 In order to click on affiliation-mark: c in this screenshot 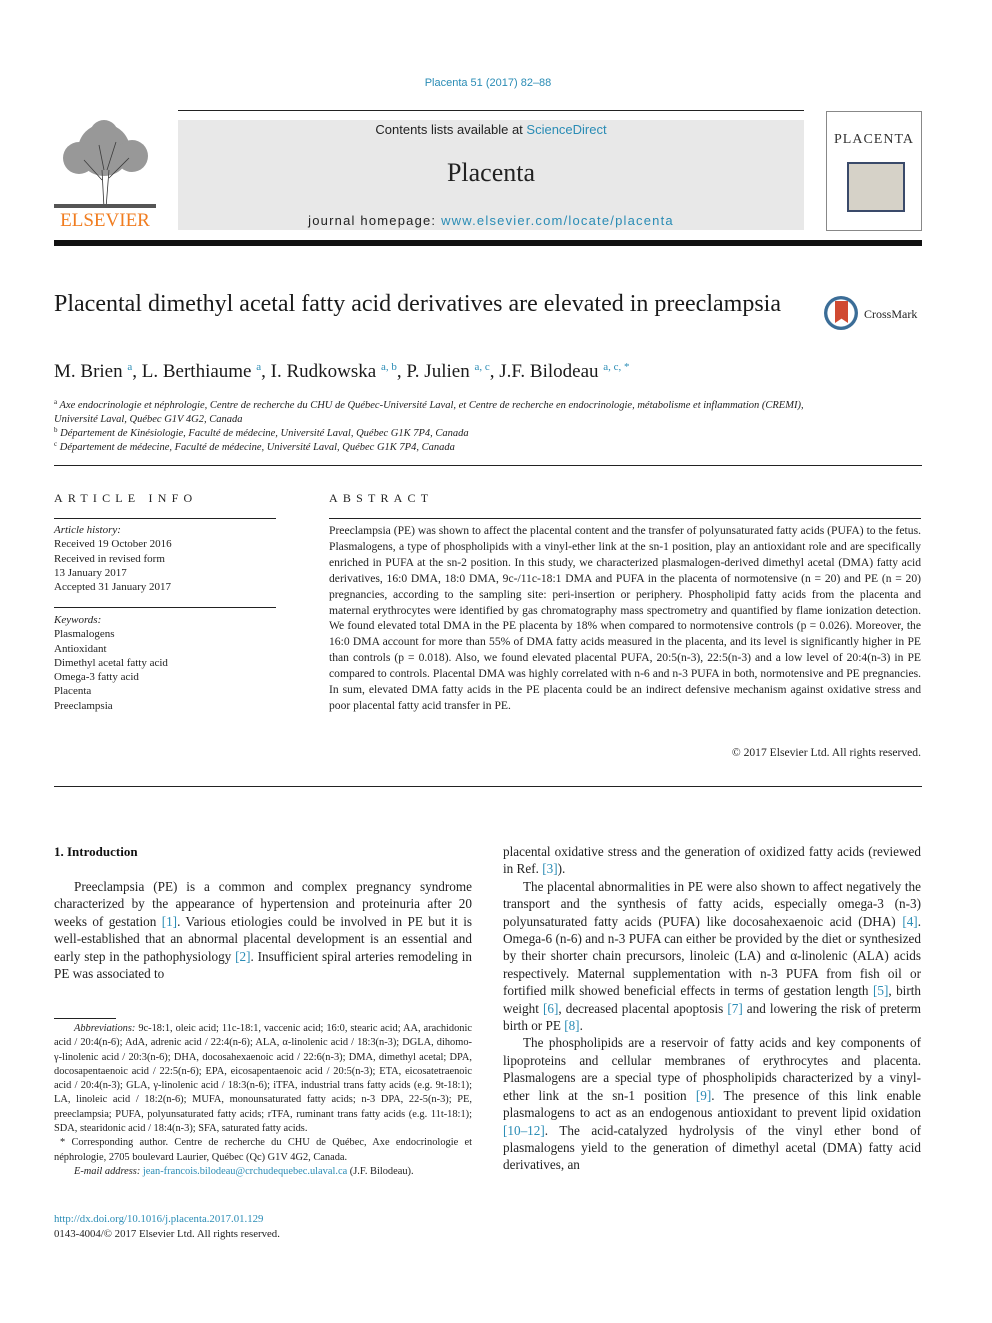, I will do `click(56, 444)`.